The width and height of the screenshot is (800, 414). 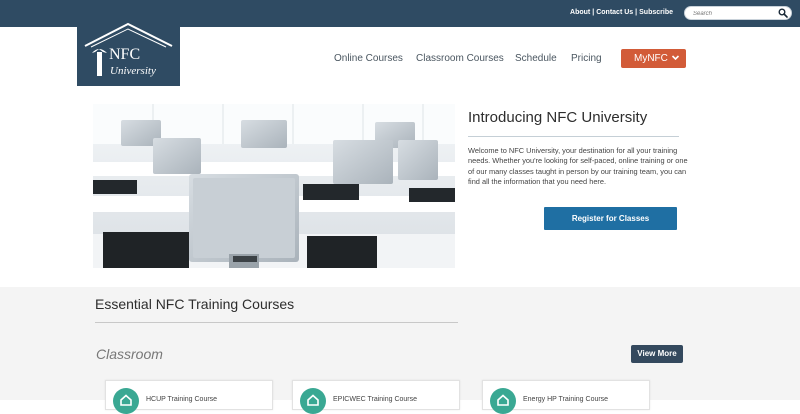 What do you see at coordinates (675, 58) in the screenshot?
I see `chevron-down-icon` at bounding box center [675, 58].